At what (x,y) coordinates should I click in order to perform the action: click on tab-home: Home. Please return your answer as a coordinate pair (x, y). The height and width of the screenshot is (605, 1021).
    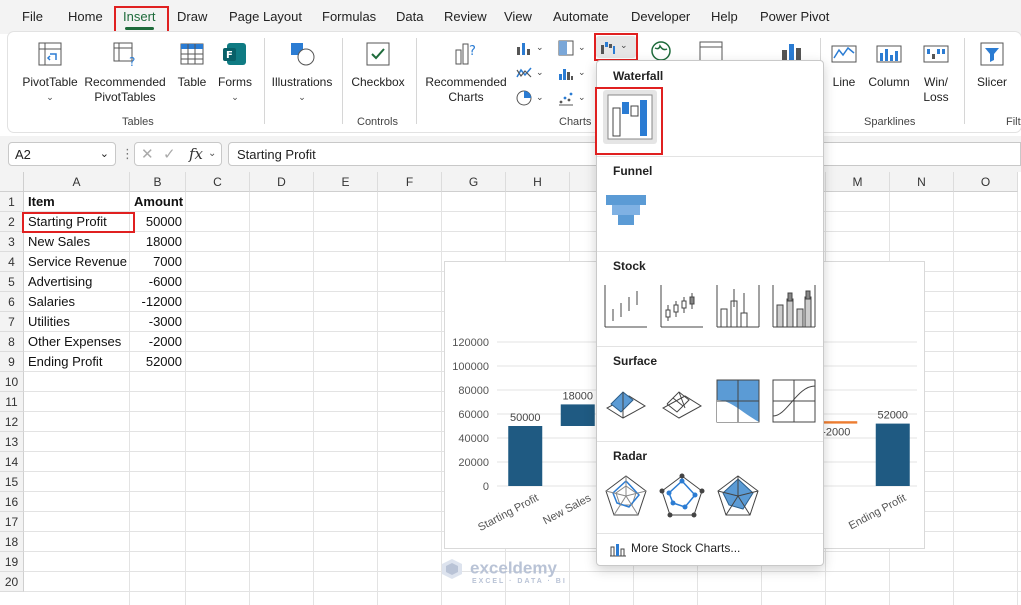
    Looking at the image, I should click on (85, 17).